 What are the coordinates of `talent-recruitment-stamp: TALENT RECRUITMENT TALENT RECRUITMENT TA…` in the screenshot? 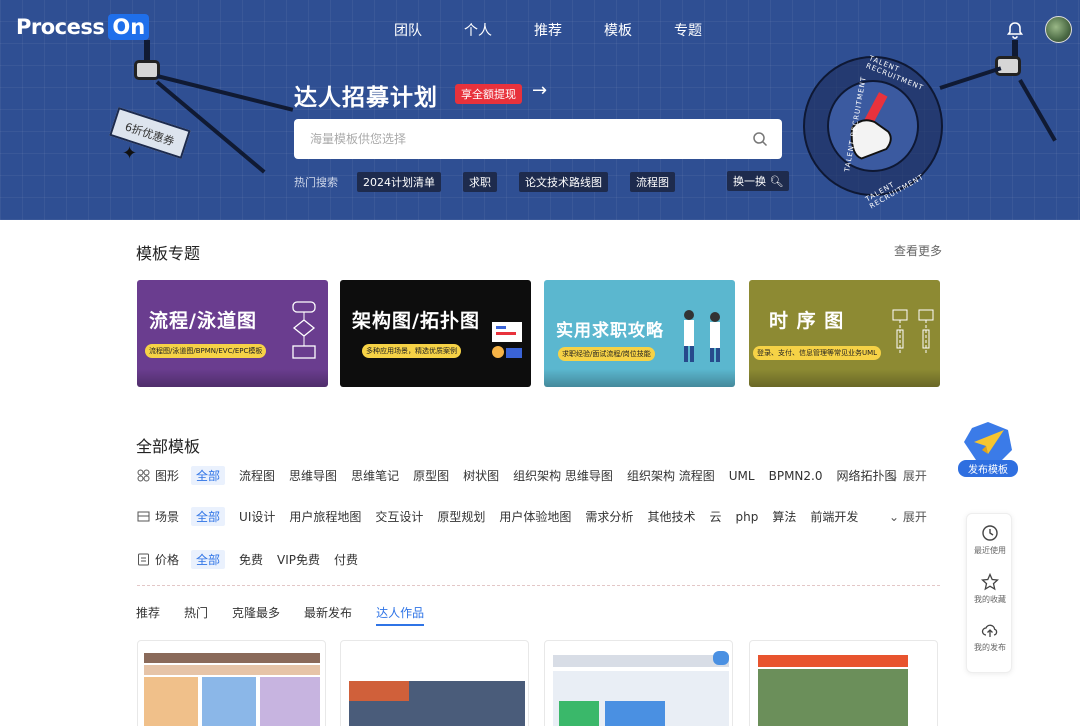 It's located at (873, 132).